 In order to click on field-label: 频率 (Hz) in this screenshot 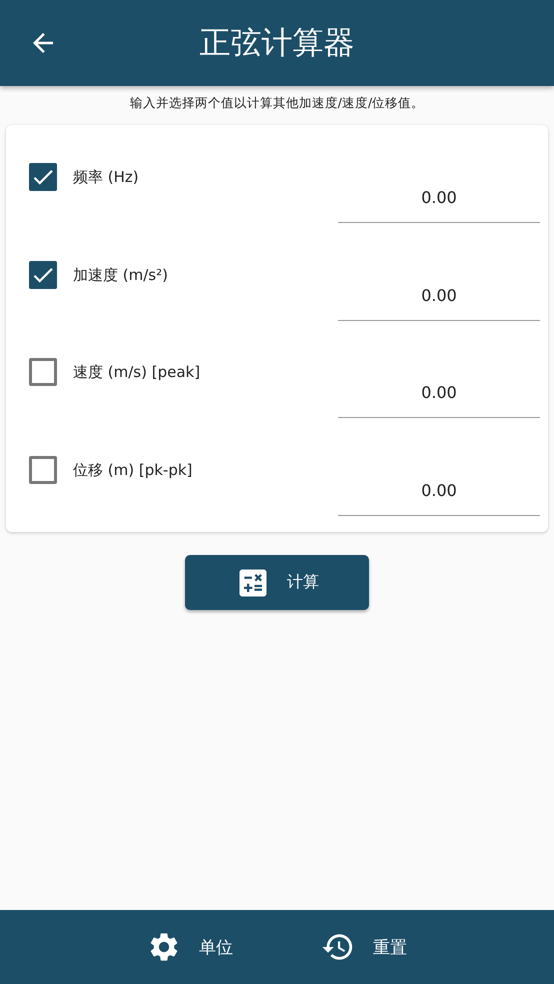, I will do `click(106, 177)`.